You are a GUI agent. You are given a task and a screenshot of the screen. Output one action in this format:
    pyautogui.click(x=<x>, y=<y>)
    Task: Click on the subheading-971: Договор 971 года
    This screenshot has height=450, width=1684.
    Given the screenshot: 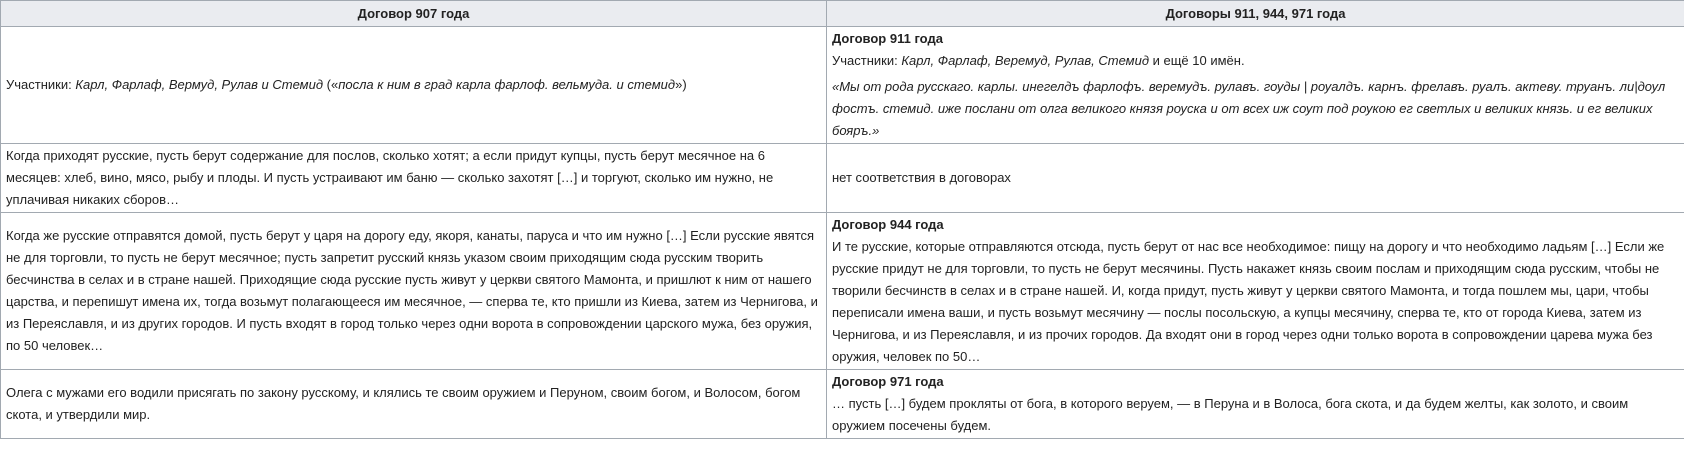 What is the action you would take?
    pyautogui.click(x=888, y=381)
    